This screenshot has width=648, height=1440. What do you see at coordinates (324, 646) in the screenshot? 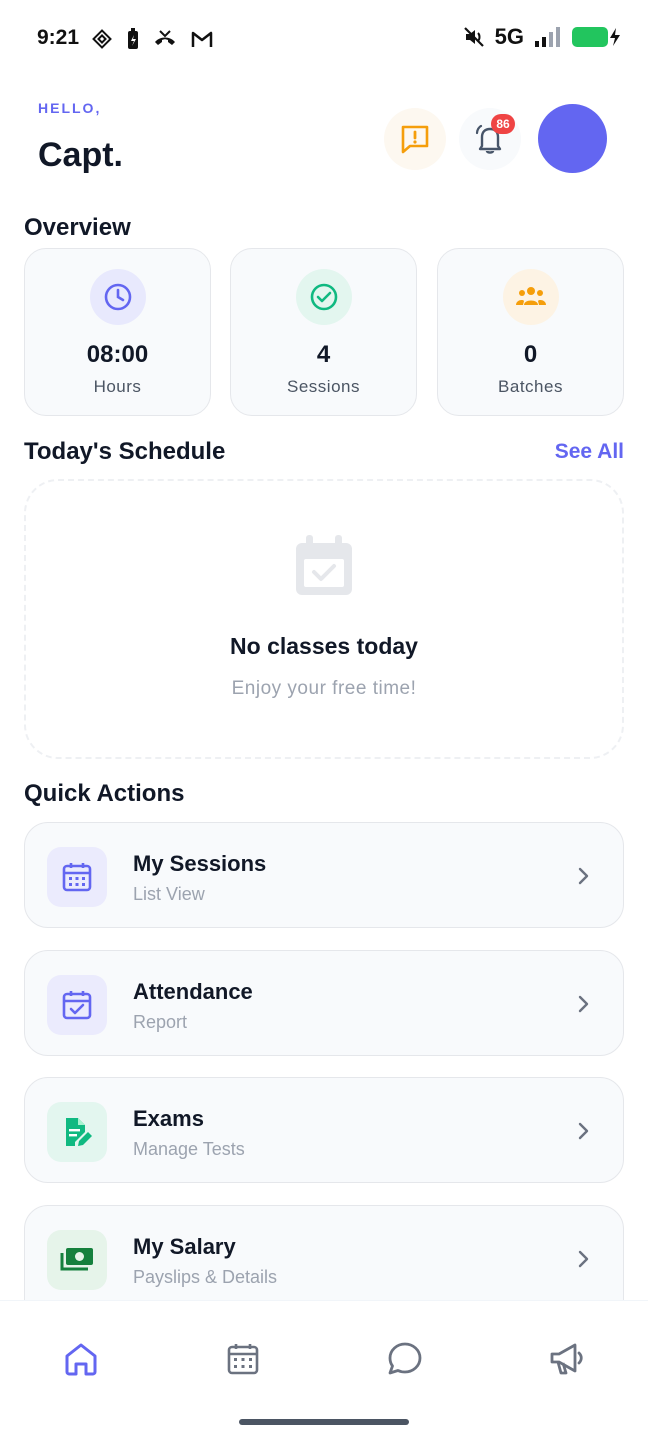
I see `empty-title: No classes today` at bounding box center [324, 646].